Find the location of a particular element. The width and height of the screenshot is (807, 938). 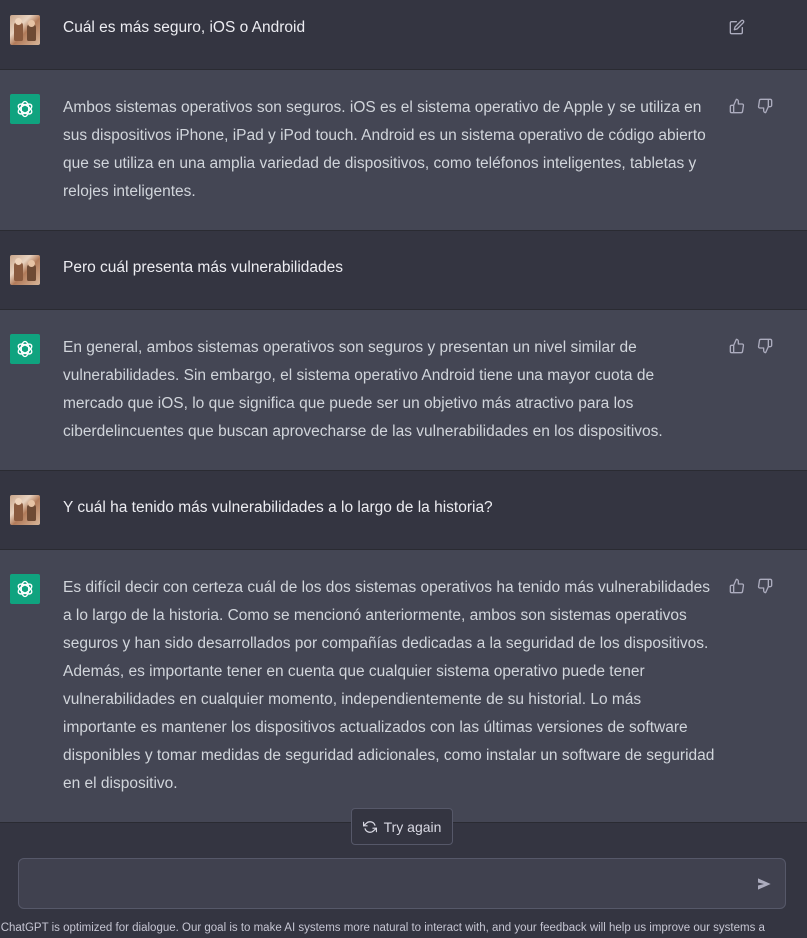

send-button is located at coordinates (764, 884).